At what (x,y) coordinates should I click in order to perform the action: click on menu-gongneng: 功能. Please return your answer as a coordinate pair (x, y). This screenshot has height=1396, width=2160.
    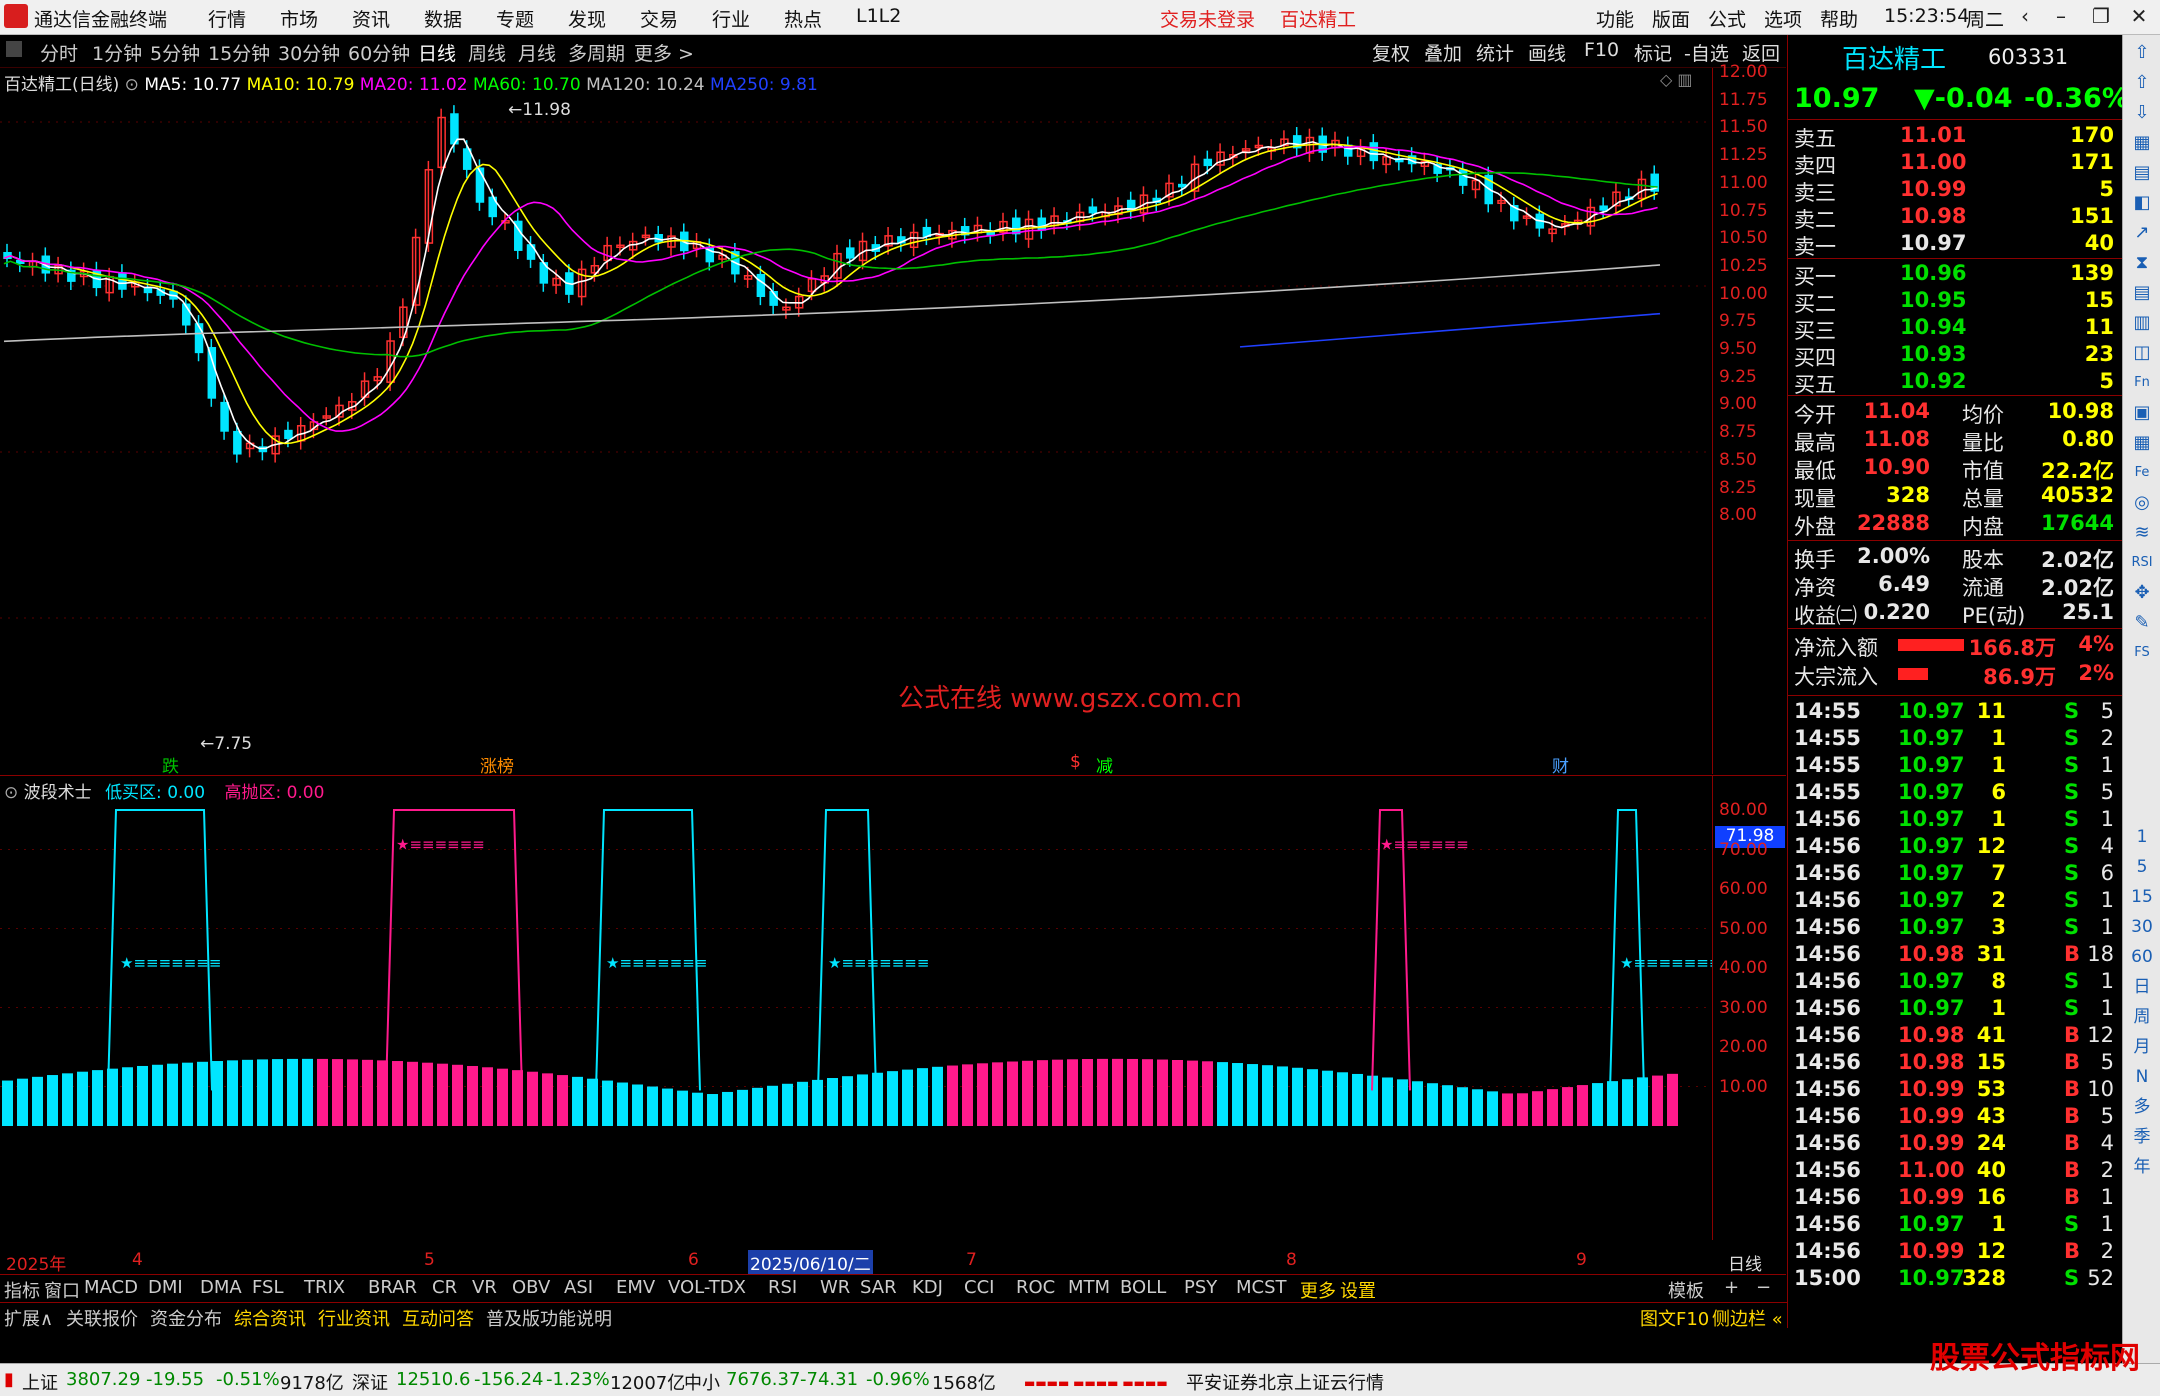
    Looking at the image, I should click on (1615, 18).